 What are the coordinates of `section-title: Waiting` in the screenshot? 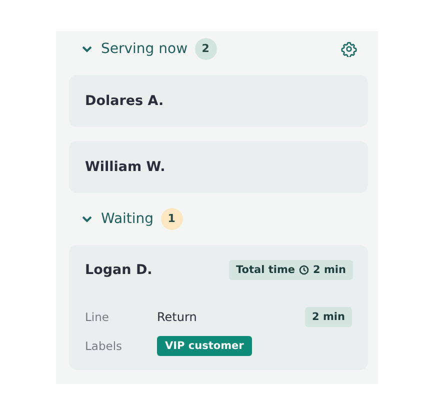 It's located at (127, 218).